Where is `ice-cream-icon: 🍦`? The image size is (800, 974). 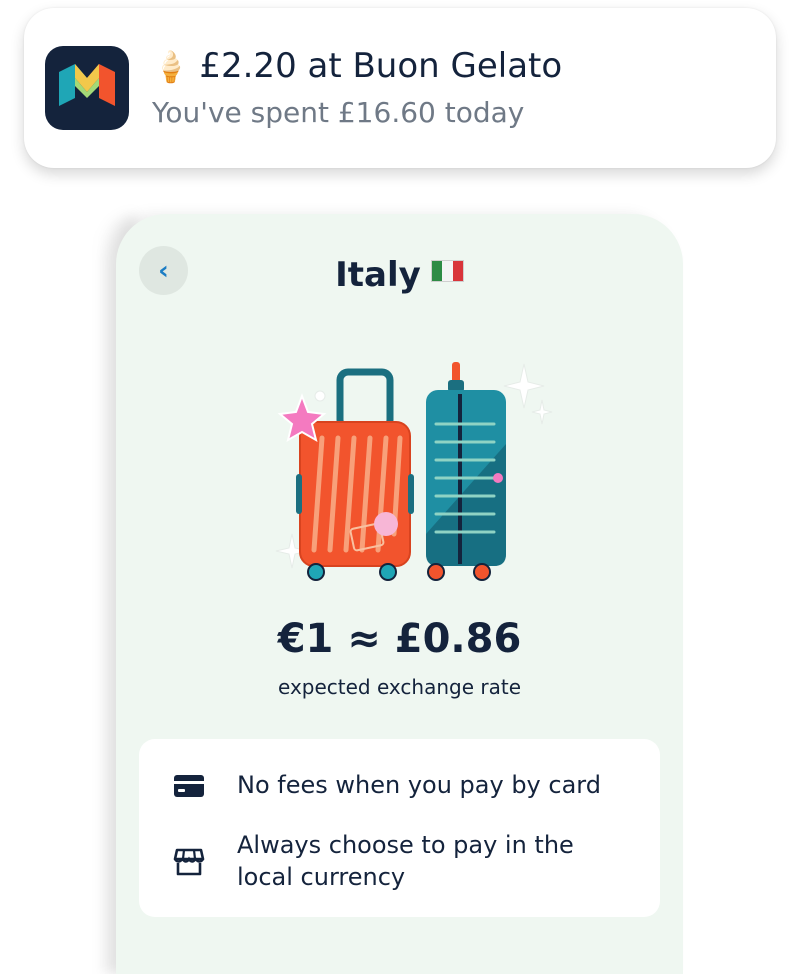 ice-cream-icon: 🍦 is located at coordinates (171, 67).